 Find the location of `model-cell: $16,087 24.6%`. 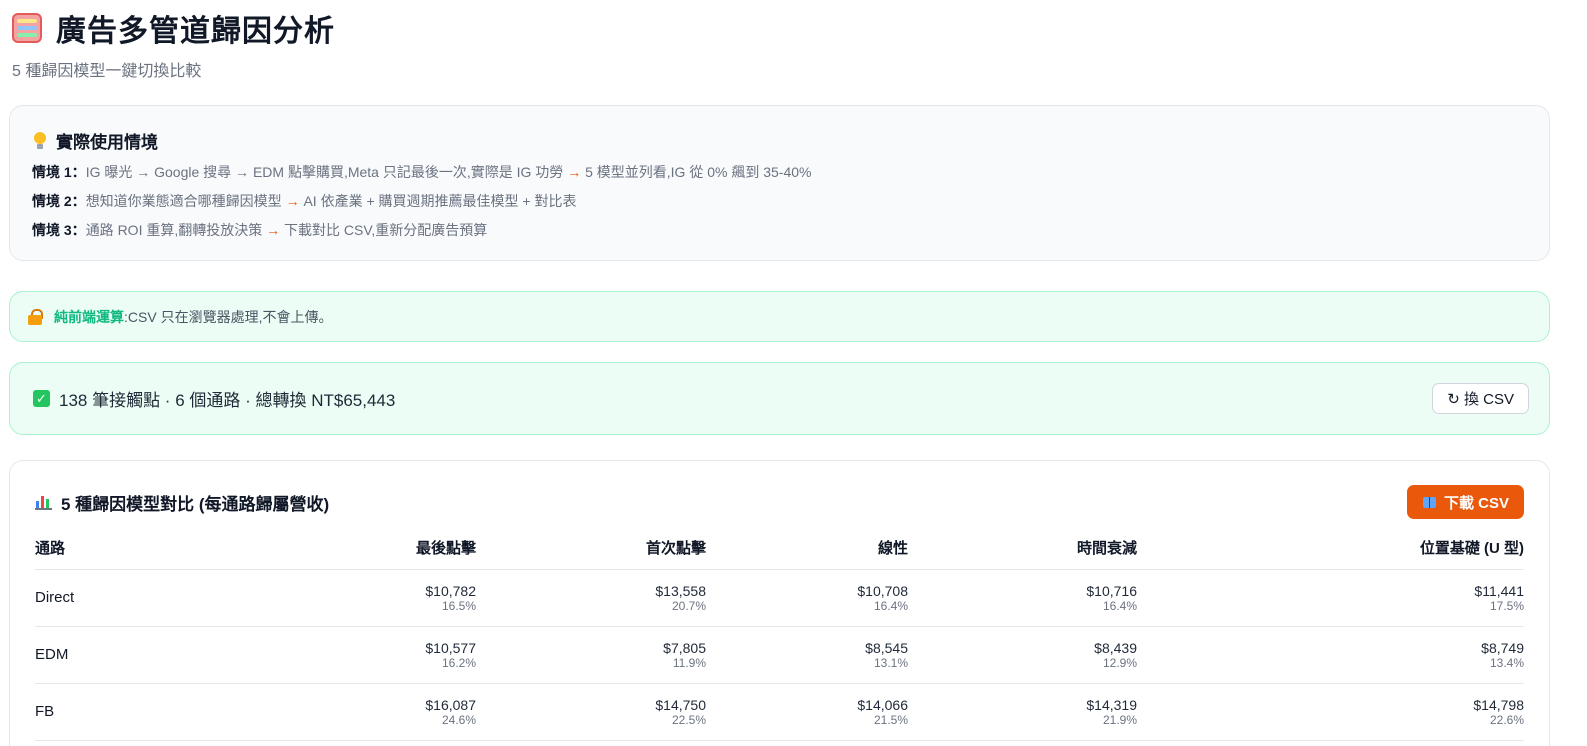

model-cell: $16,087 24.6% is located at coordinates (370, 712).